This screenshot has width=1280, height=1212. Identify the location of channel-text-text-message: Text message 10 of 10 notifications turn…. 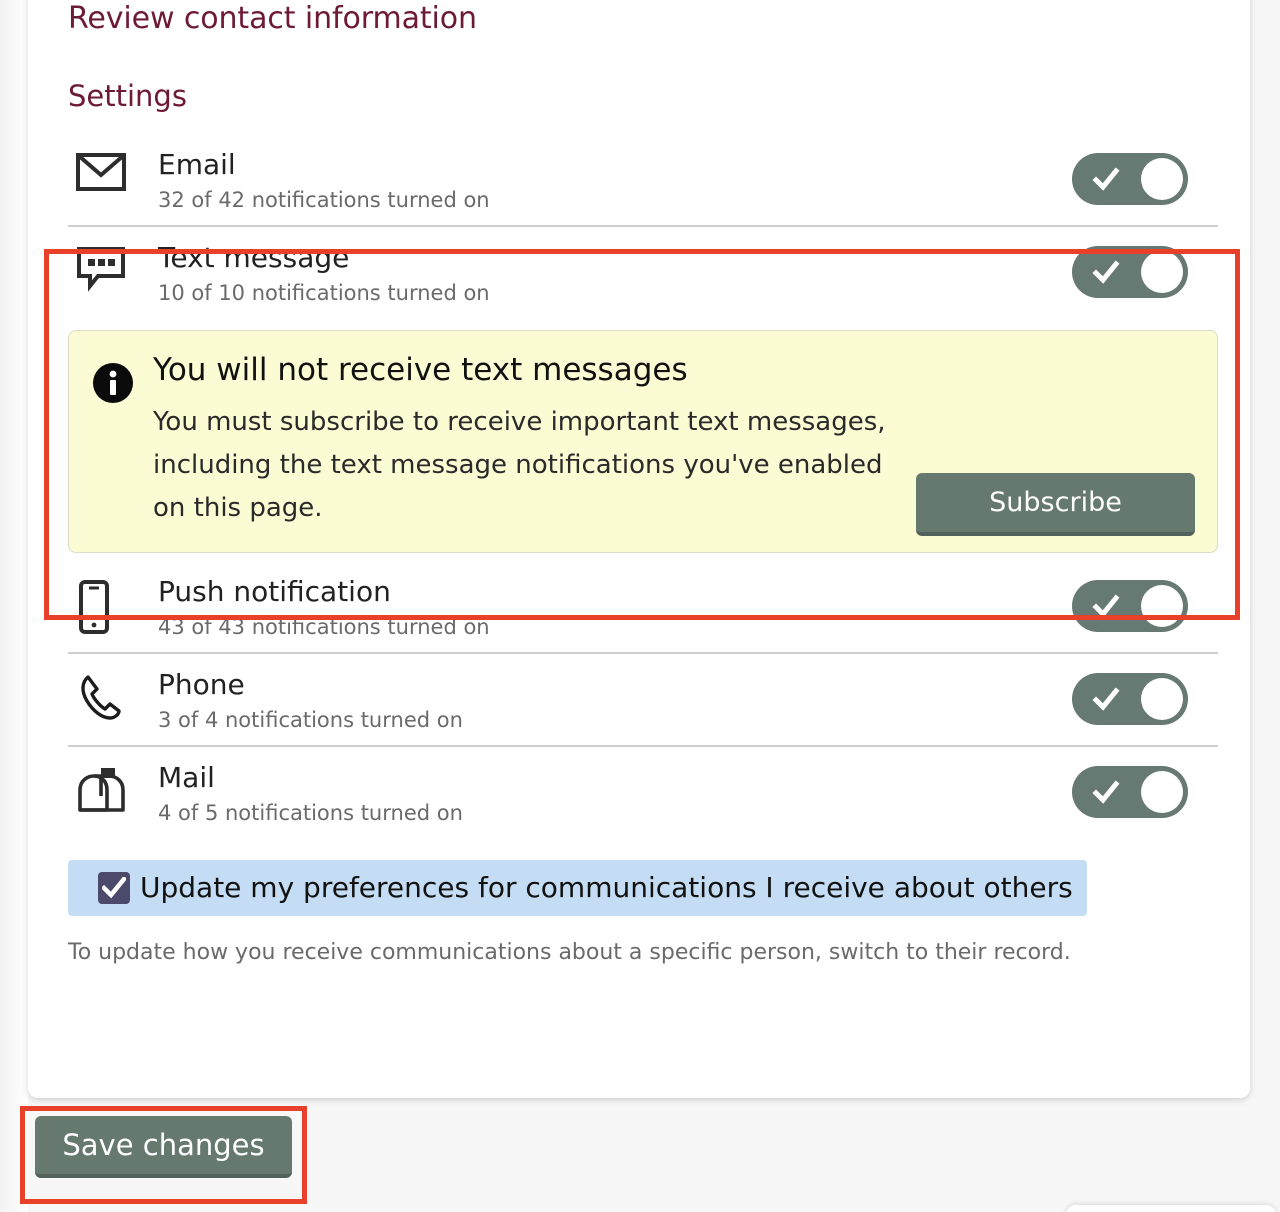
(615, 274).